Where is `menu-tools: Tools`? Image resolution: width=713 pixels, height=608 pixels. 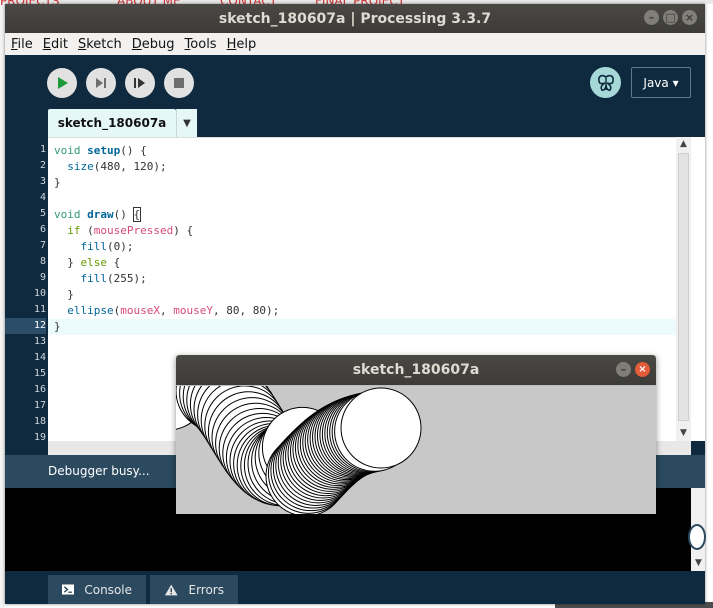
menu-tools: Tools is located at coordinates (200, 44).